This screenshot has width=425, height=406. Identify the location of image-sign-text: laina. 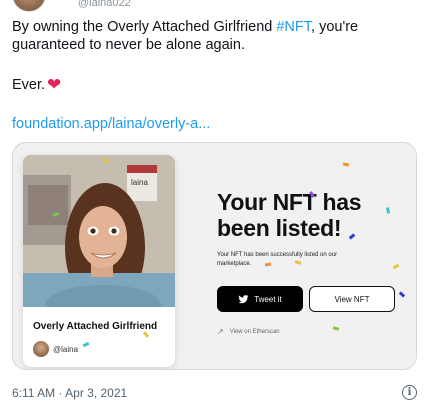
(139, 182).